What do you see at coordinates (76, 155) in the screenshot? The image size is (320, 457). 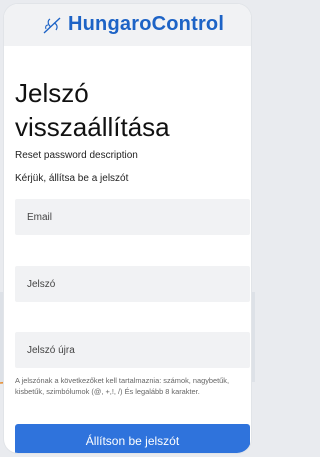 I see `page-description: Reset password description` at bounding box center [76, 155].